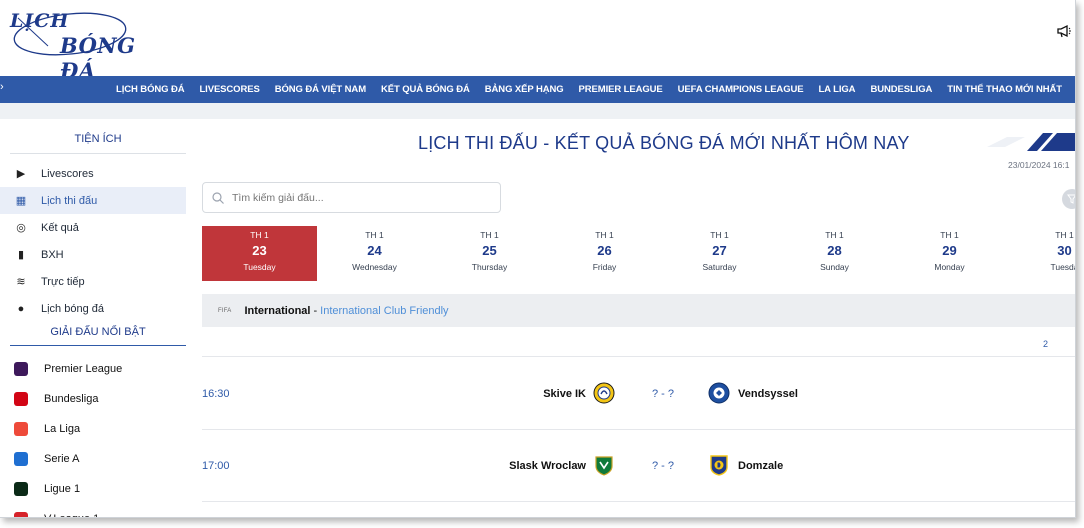 This screenshot has height=528, width=1084. Describe the element at coordinates (60, 227) in the screenshot. I see `sidebar-item-label: Kết quả` at that location.